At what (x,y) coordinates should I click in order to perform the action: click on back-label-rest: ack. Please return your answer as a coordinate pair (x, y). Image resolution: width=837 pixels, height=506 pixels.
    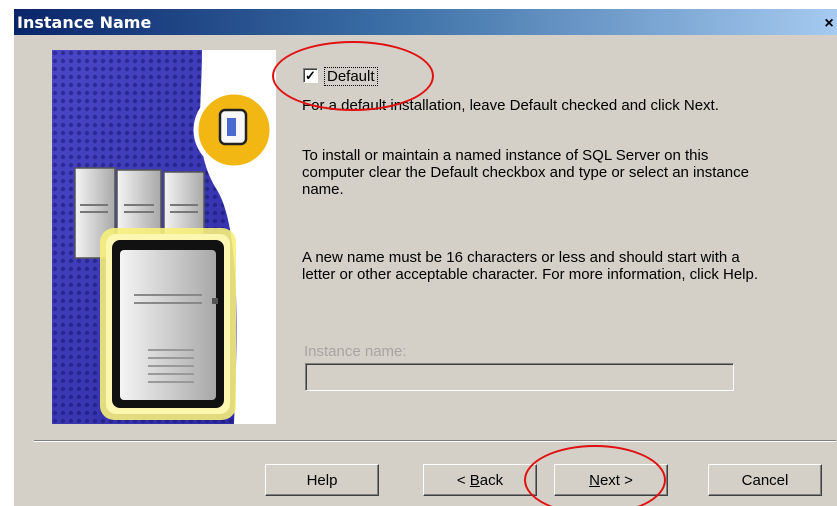
    Looking at the image, I should click on (491, 480).